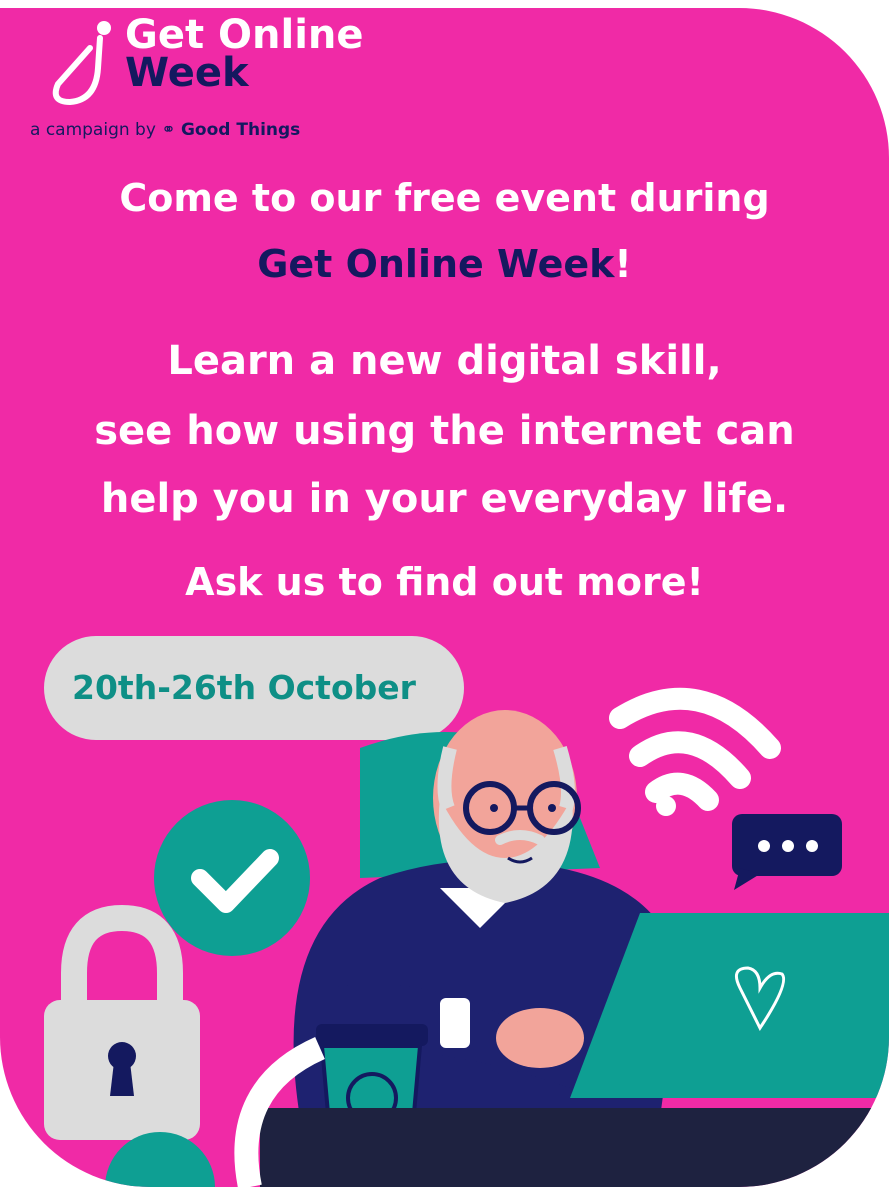  Describe the element at coordinates (122, 1022) in the screenshot. I see `padlock-icon` at that location.